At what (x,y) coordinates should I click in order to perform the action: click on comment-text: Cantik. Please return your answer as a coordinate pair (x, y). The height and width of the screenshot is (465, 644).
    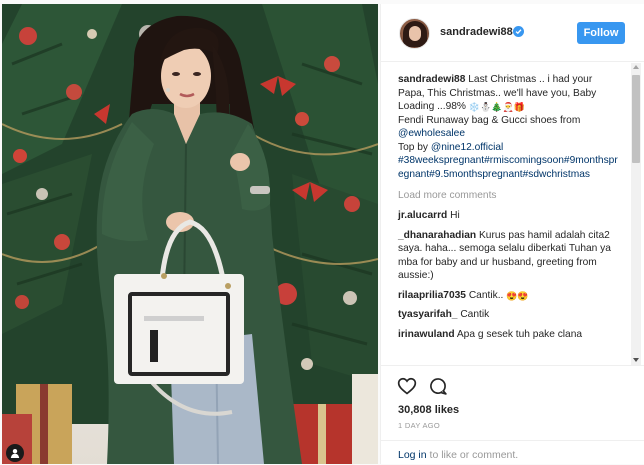
    Looking at the image, I should click on (475, 314).